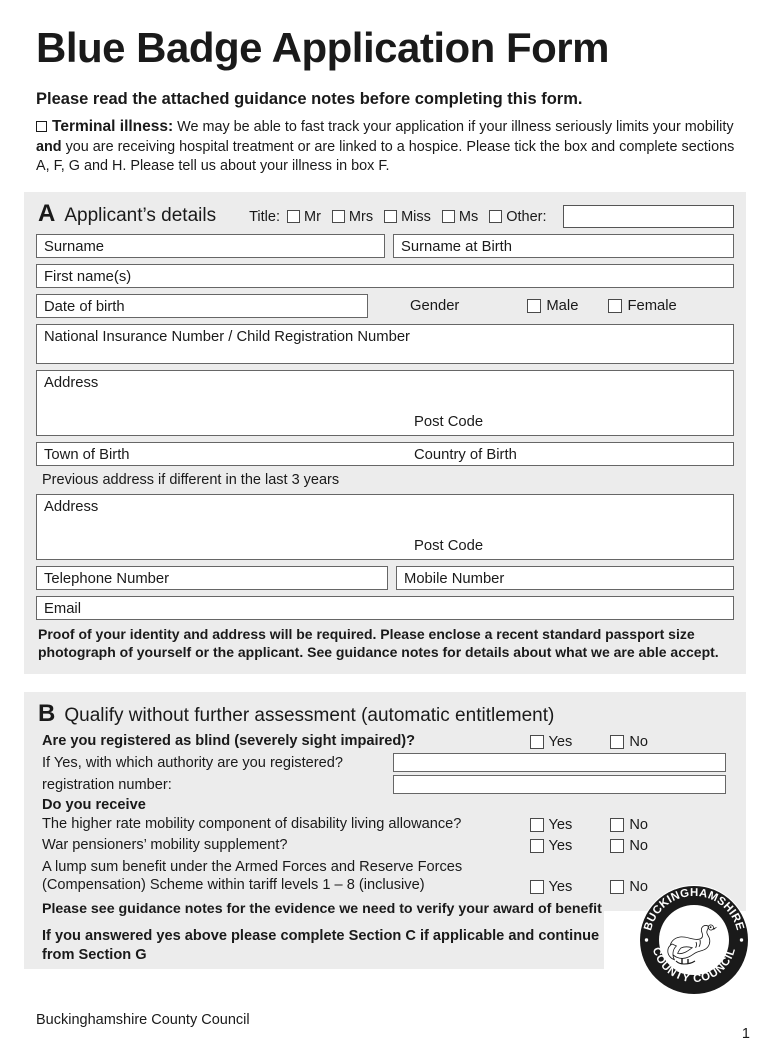 This screenshot has height=1050, width=770. I want to click on title-field-label: Title:, so click(264, 216).